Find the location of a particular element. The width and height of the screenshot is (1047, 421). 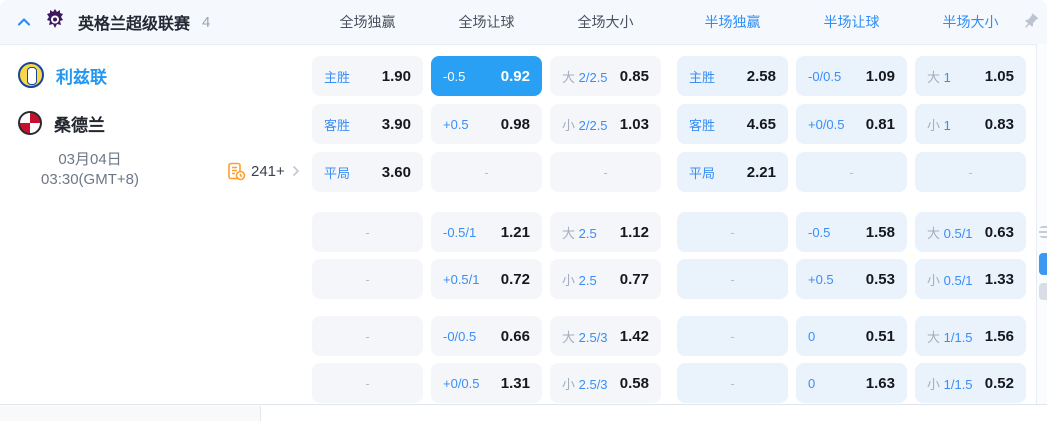

odds-value: 0.92 is located at coordinates (515, 76).